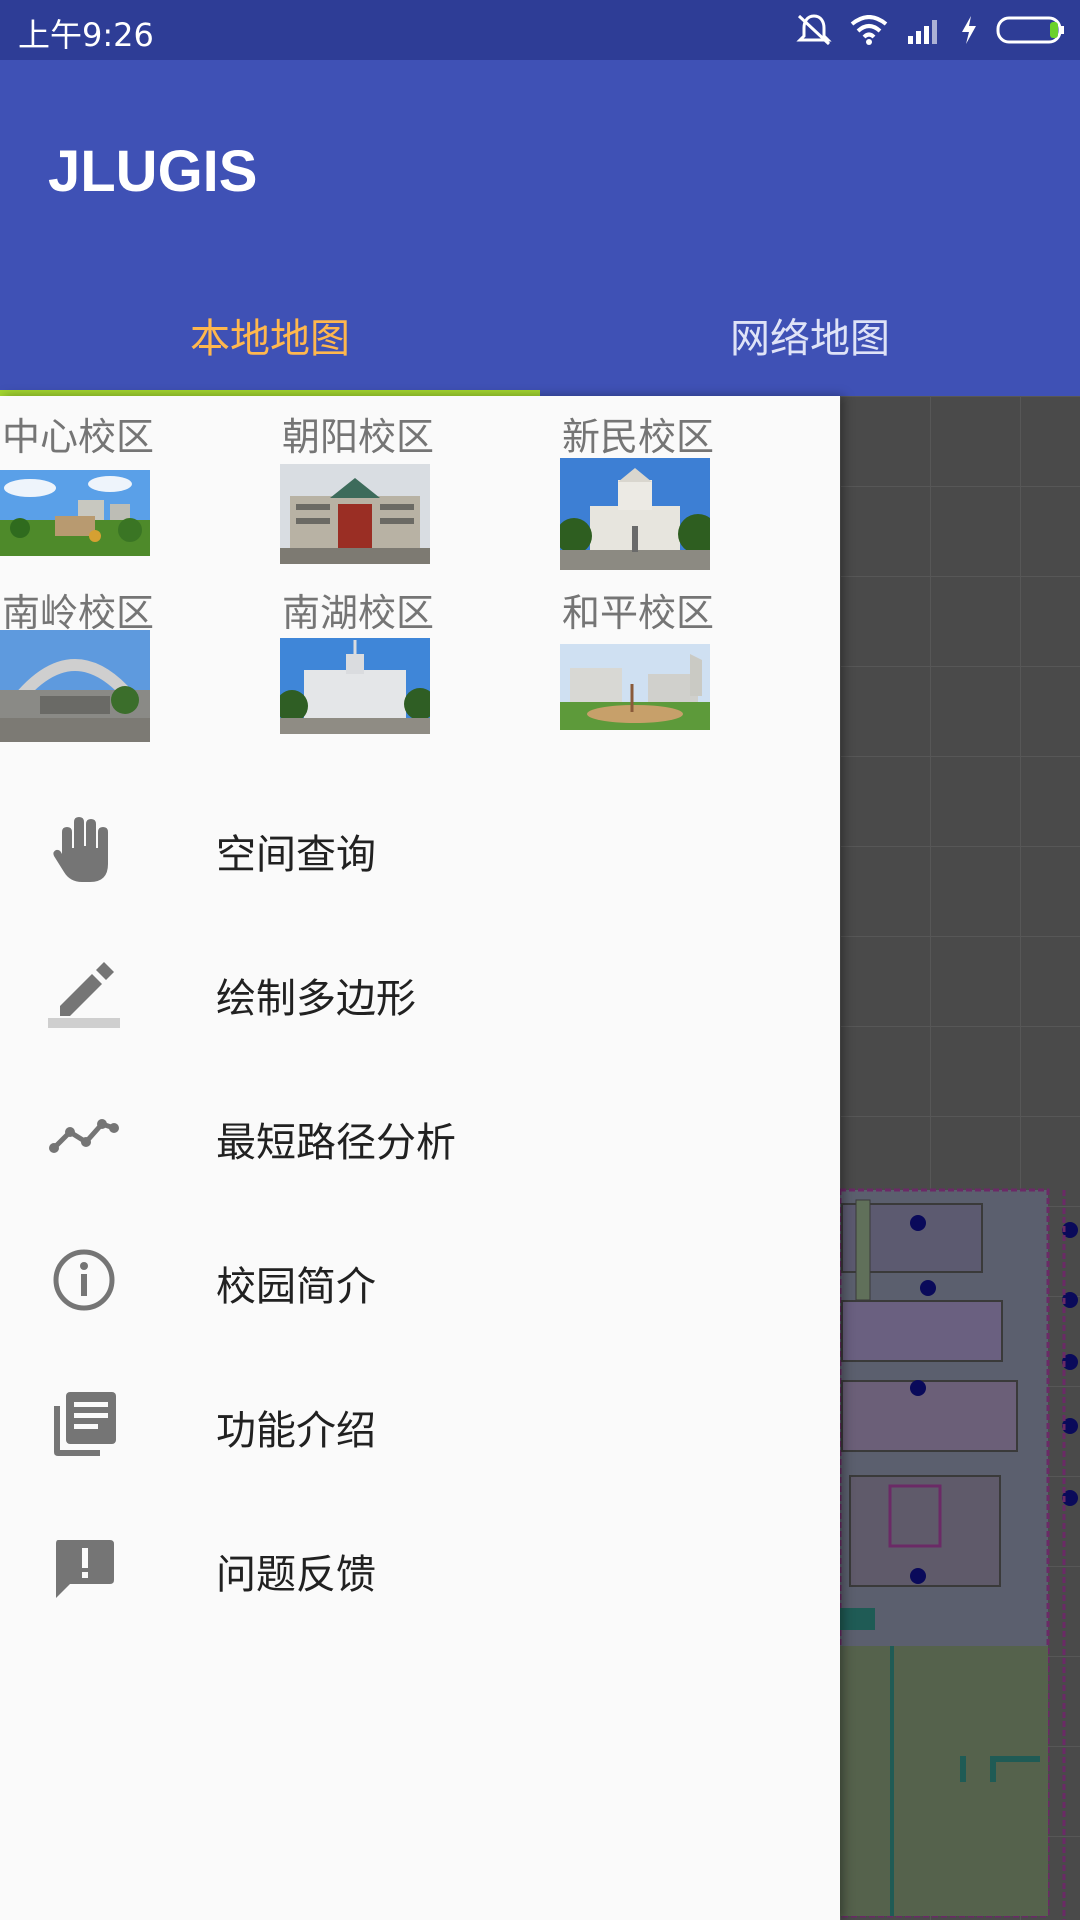 The width and height of the screenshot is (1080, 1920). I want to click on campus-photo-chaoyang, so click(355, 514).